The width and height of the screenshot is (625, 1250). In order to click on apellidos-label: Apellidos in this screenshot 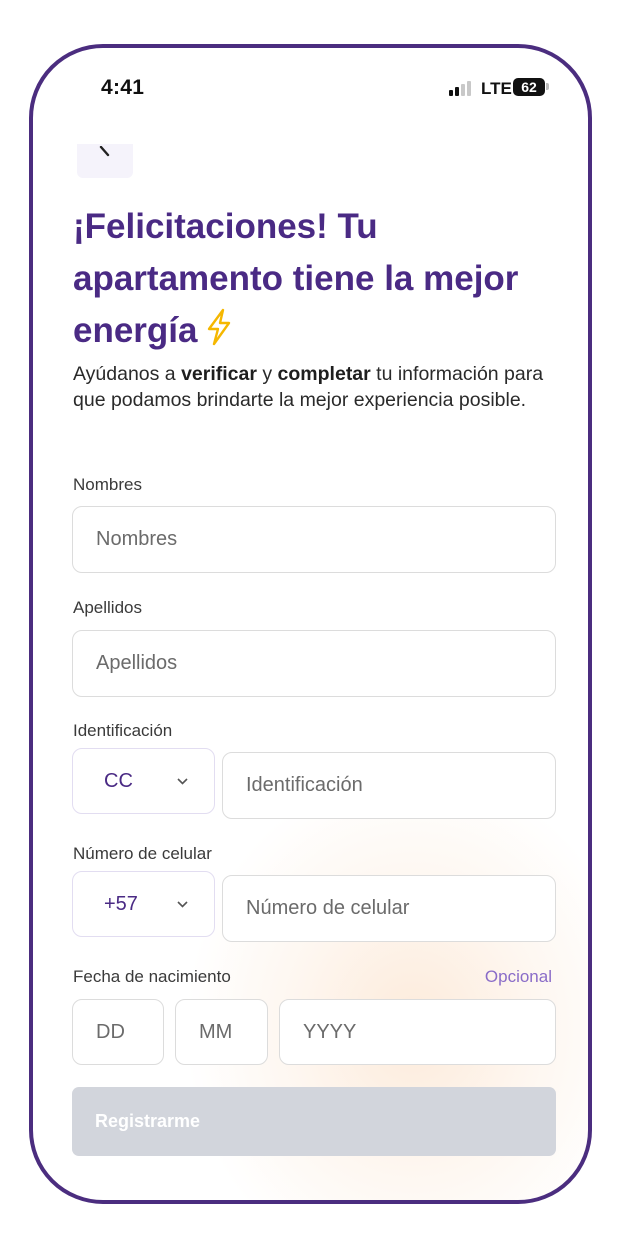, I will do `click(107, 607)`.